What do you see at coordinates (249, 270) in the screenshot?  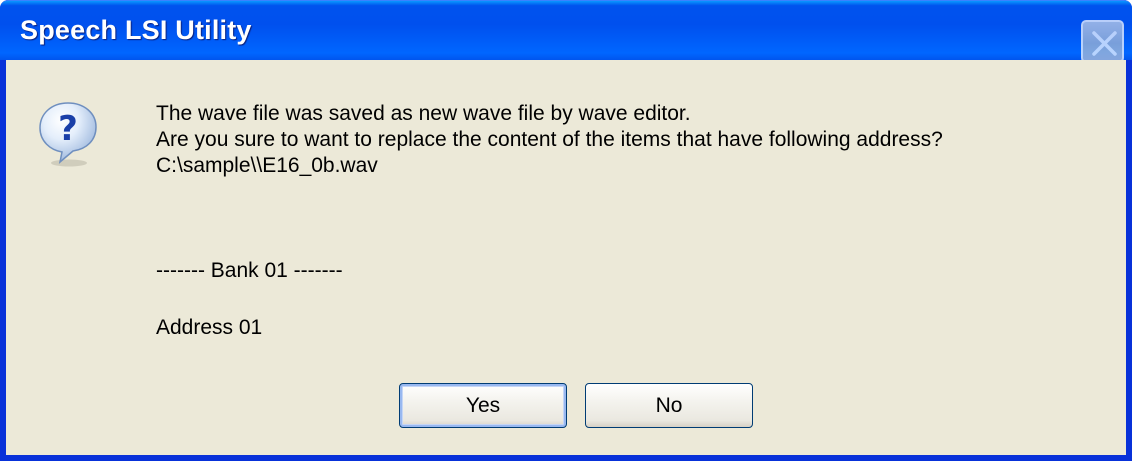 I see `bank-header: ------- Bank 01 -------` at bounding box center [249, 270].